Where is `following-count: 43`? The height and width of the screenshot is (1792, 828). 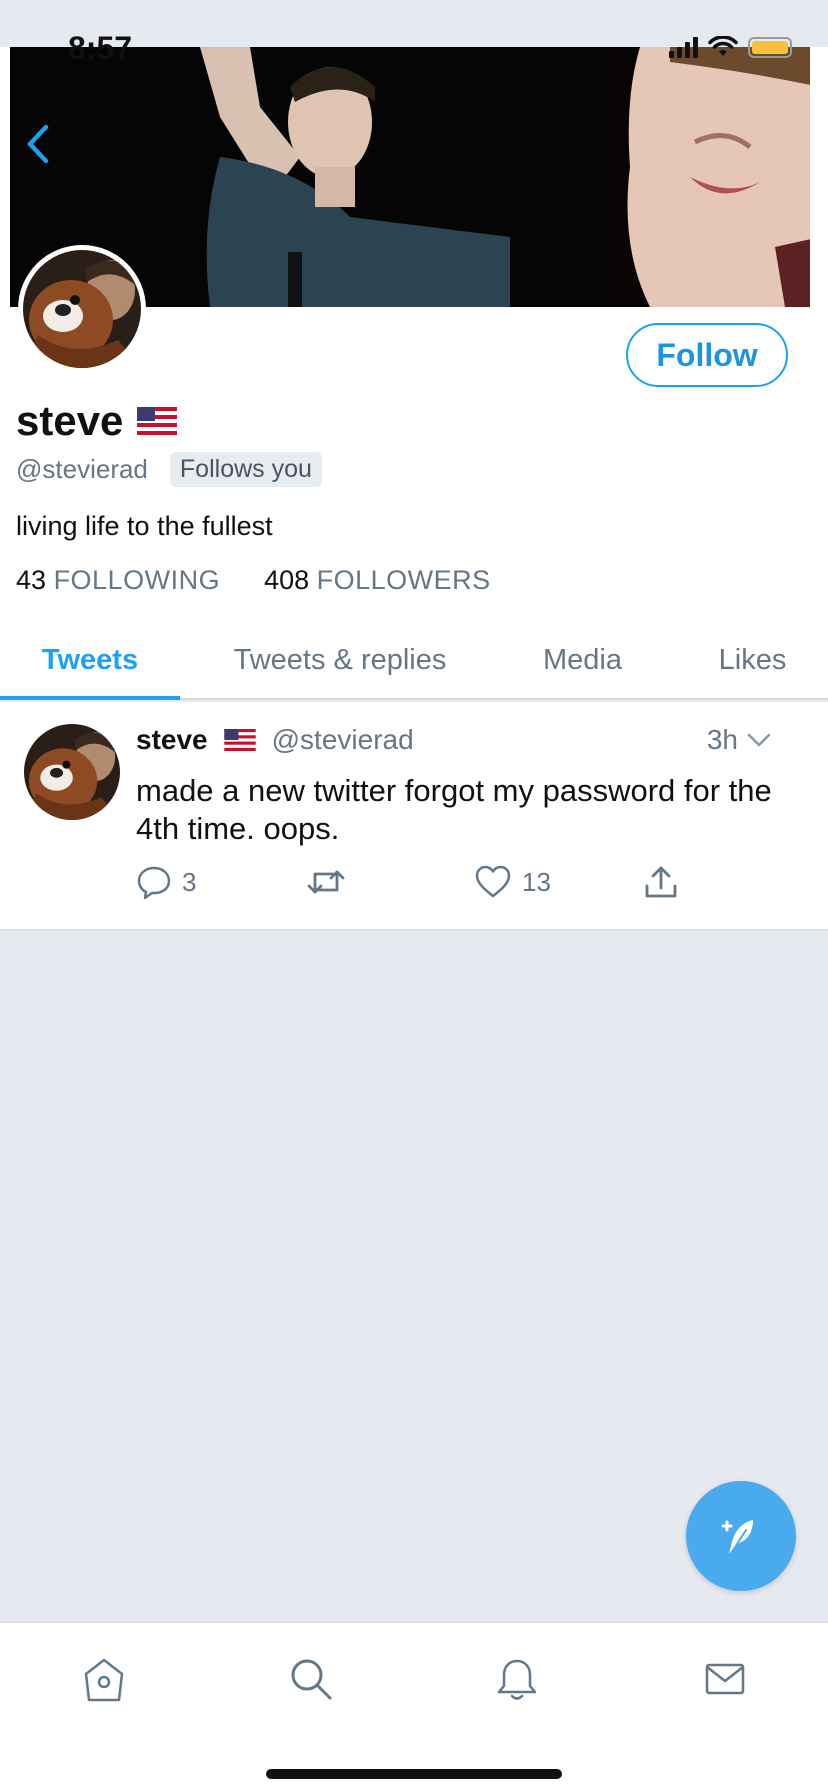
following-count: 43 is located at coordinates (31, 580).